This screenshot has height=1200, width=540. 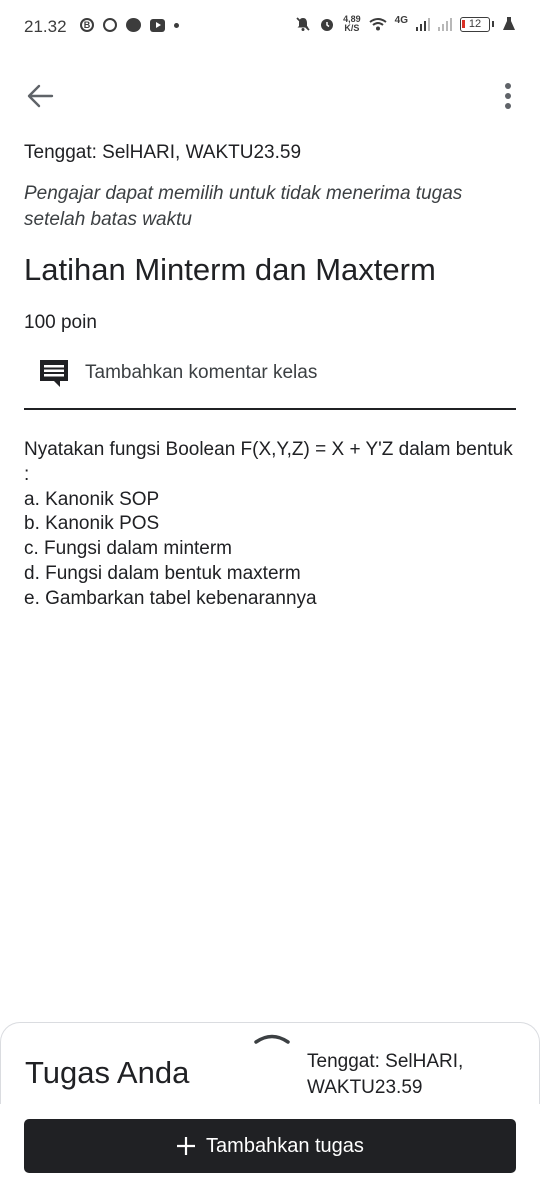 I want to click on chevron-up-icon, so click(x=272, y=1039).